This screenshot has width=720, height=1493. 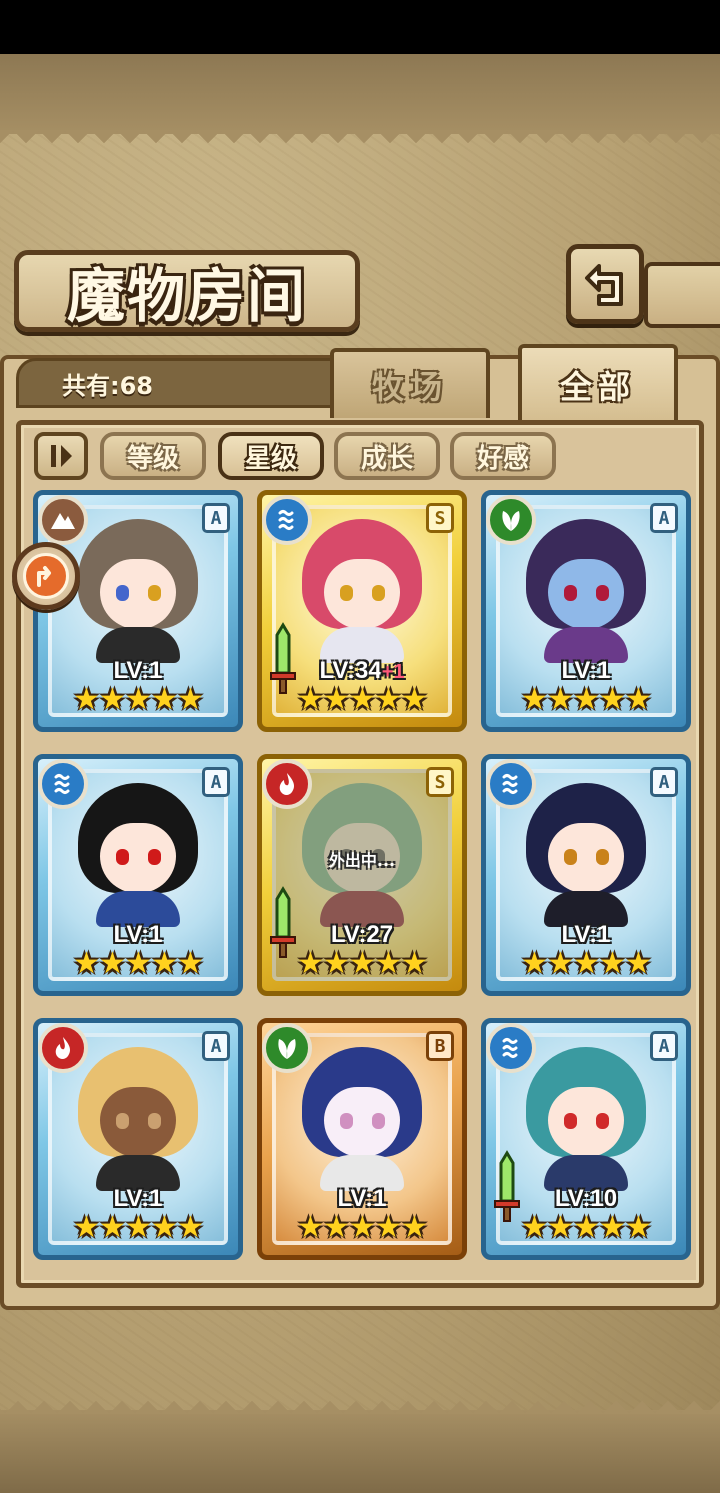 I want to click on sort-label: 星级, so click(x=270, y=458).